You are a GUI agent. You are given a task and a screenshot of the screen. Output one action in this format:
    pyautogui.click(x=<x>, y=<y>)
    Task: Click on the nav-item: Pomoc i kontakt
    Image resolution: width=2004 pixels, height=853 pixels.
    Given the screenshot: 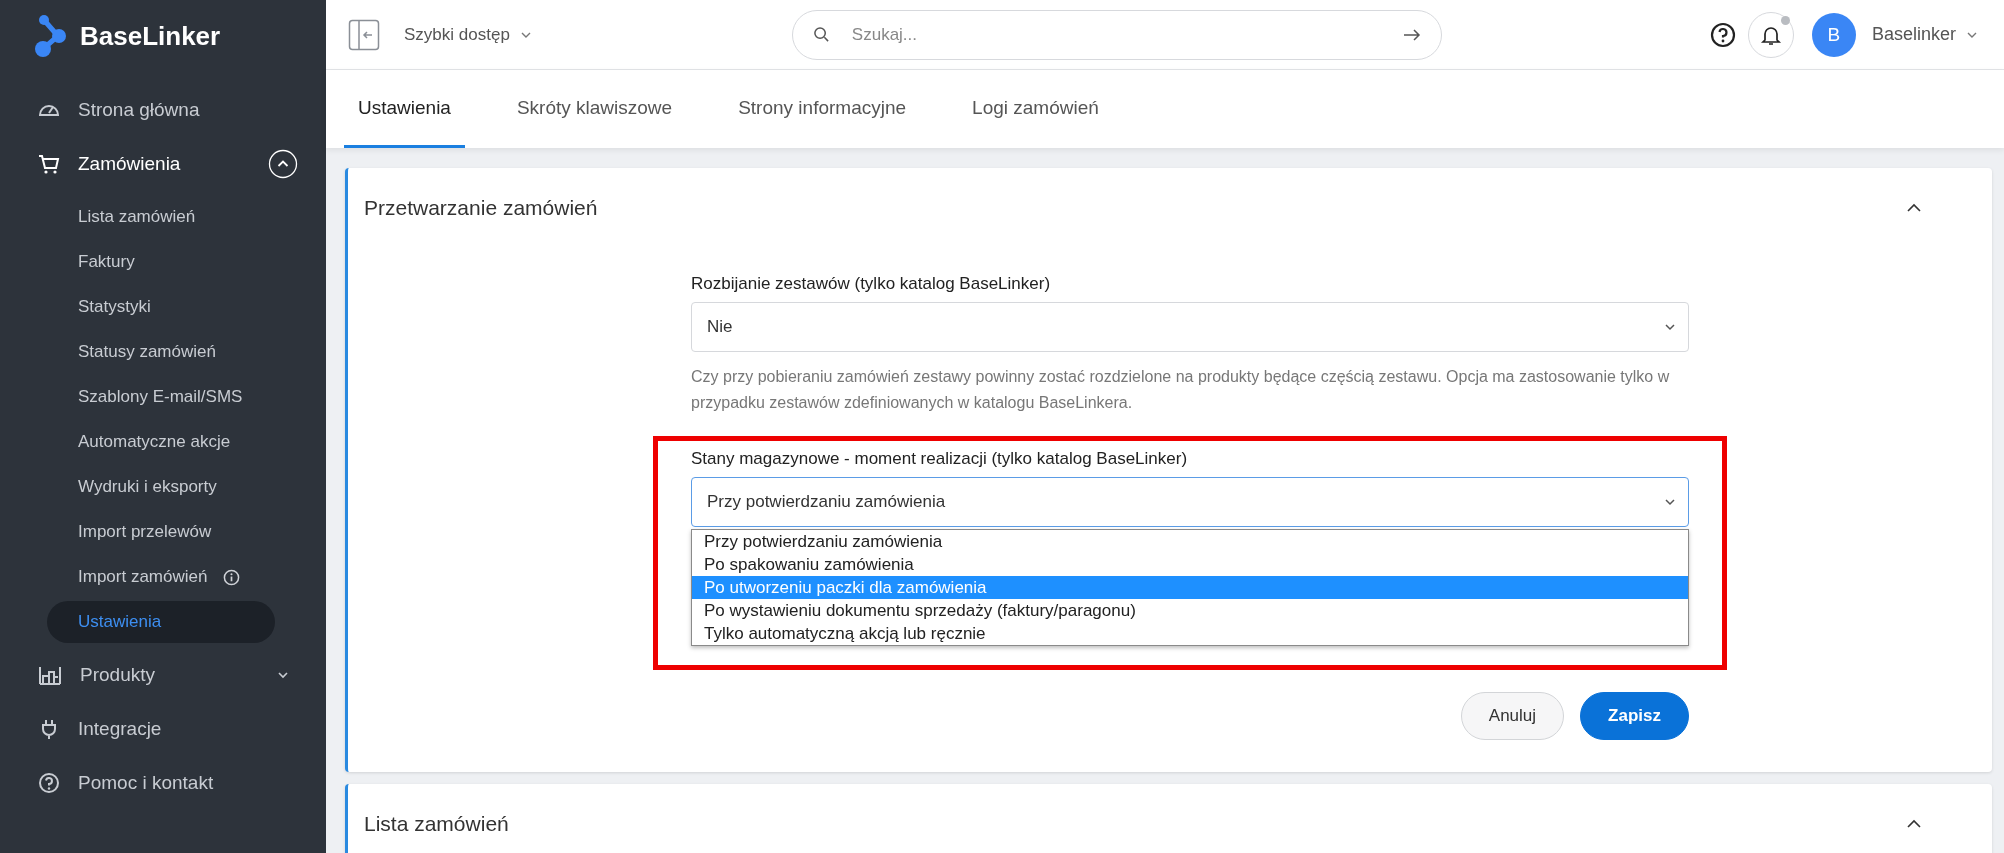 What is the action you would take?
    pyautogui.click(x=163, y=783)
    